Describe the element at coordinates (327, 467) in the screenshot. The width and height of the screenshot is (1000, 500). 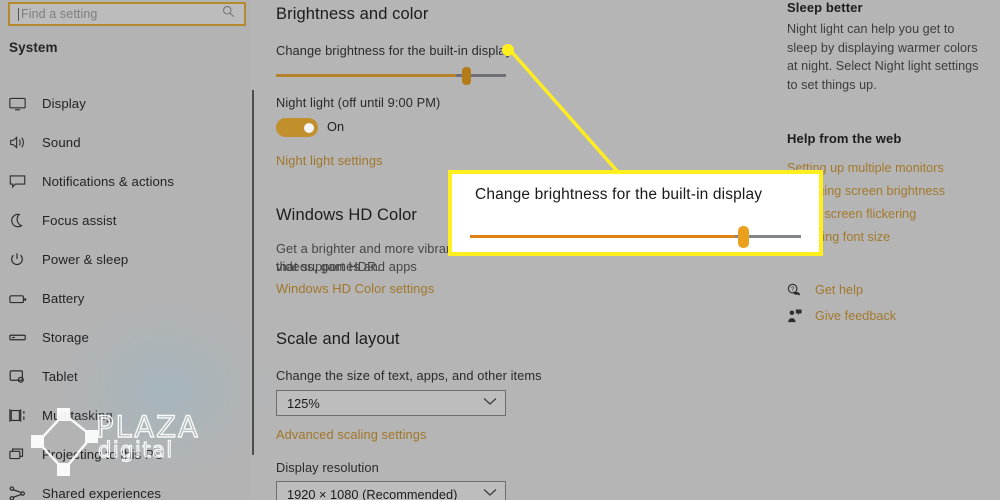
I see `display-resolution-label: Display resolution` at that location.